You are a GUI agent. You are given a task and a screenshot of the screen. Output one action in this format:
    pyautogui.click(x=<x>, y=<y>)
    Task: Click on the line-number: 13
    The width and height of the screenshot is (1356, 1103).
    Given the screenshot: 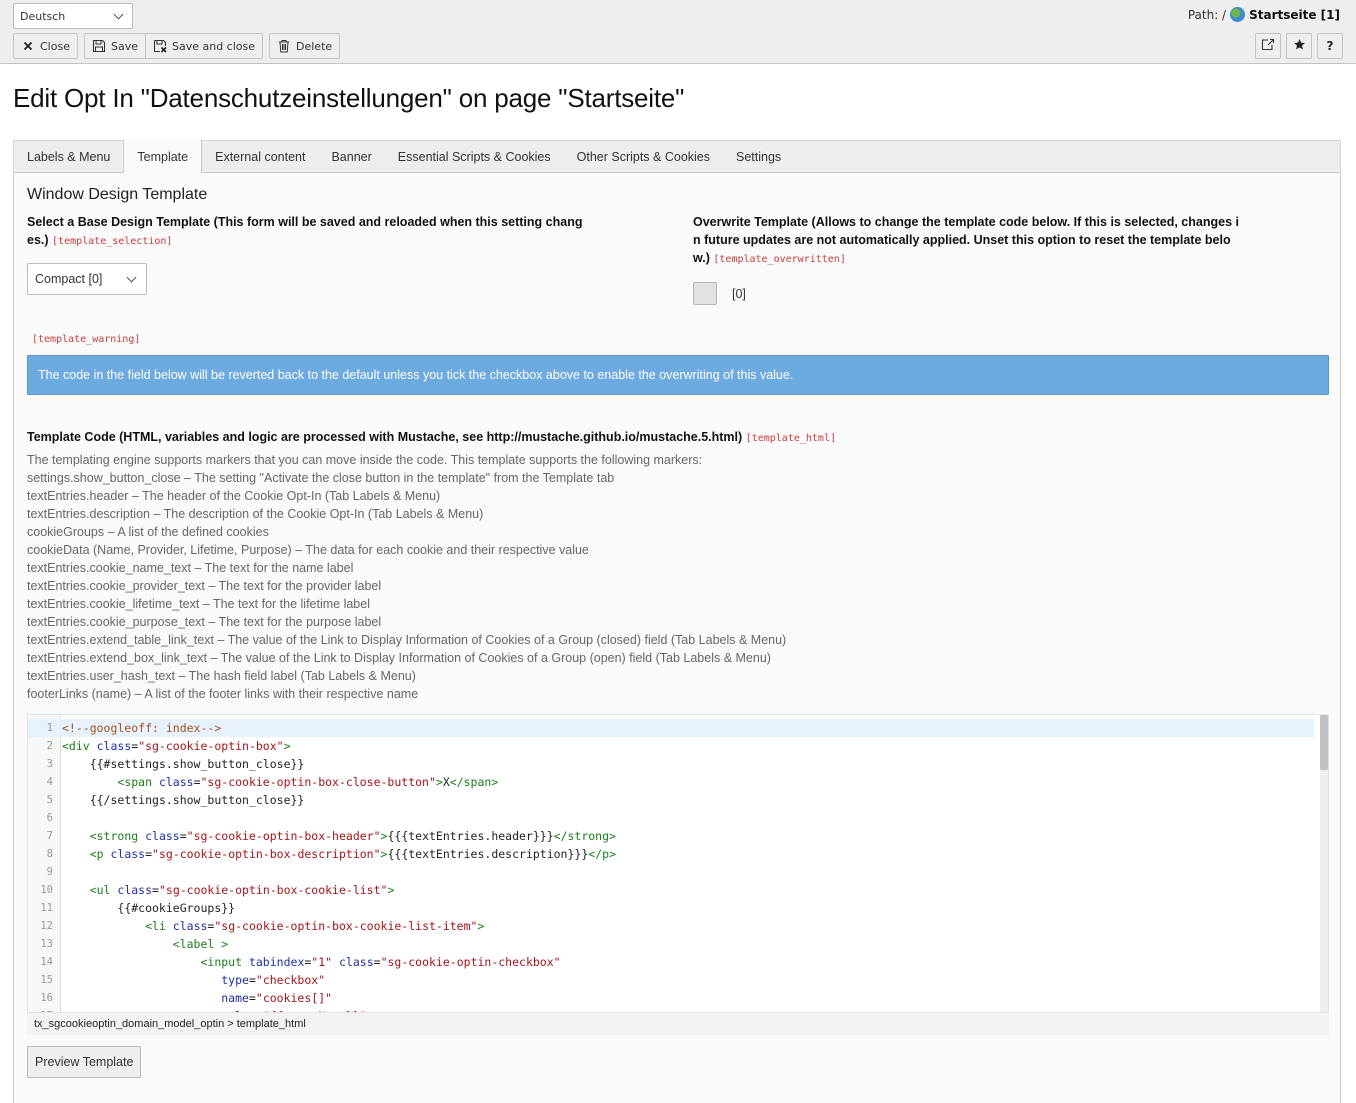 What is the action you would take?
    pyautogui.click(x=46, y=944)
    